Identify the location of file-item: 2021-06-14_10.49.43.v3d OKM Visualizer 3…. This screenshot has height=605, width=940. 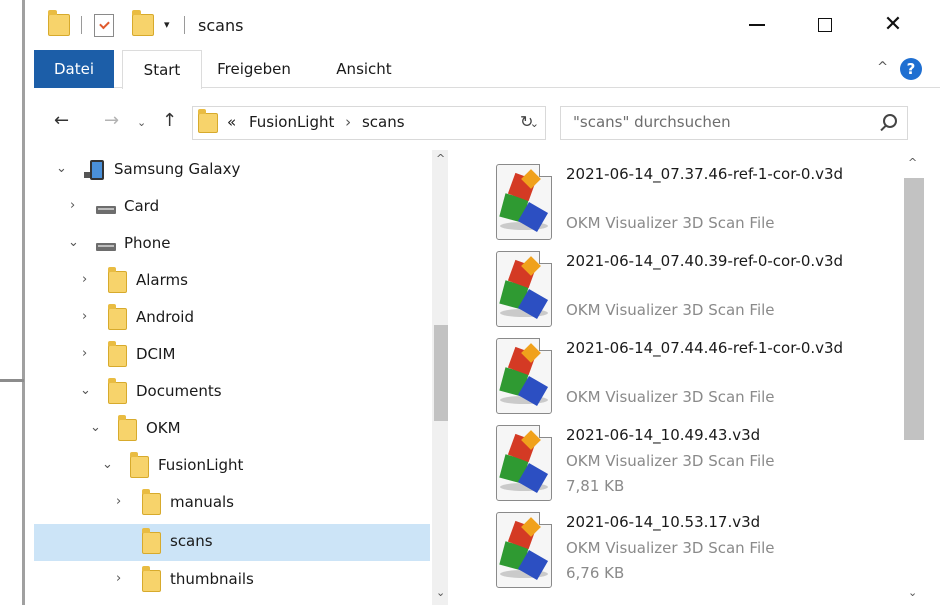
(693, 457).